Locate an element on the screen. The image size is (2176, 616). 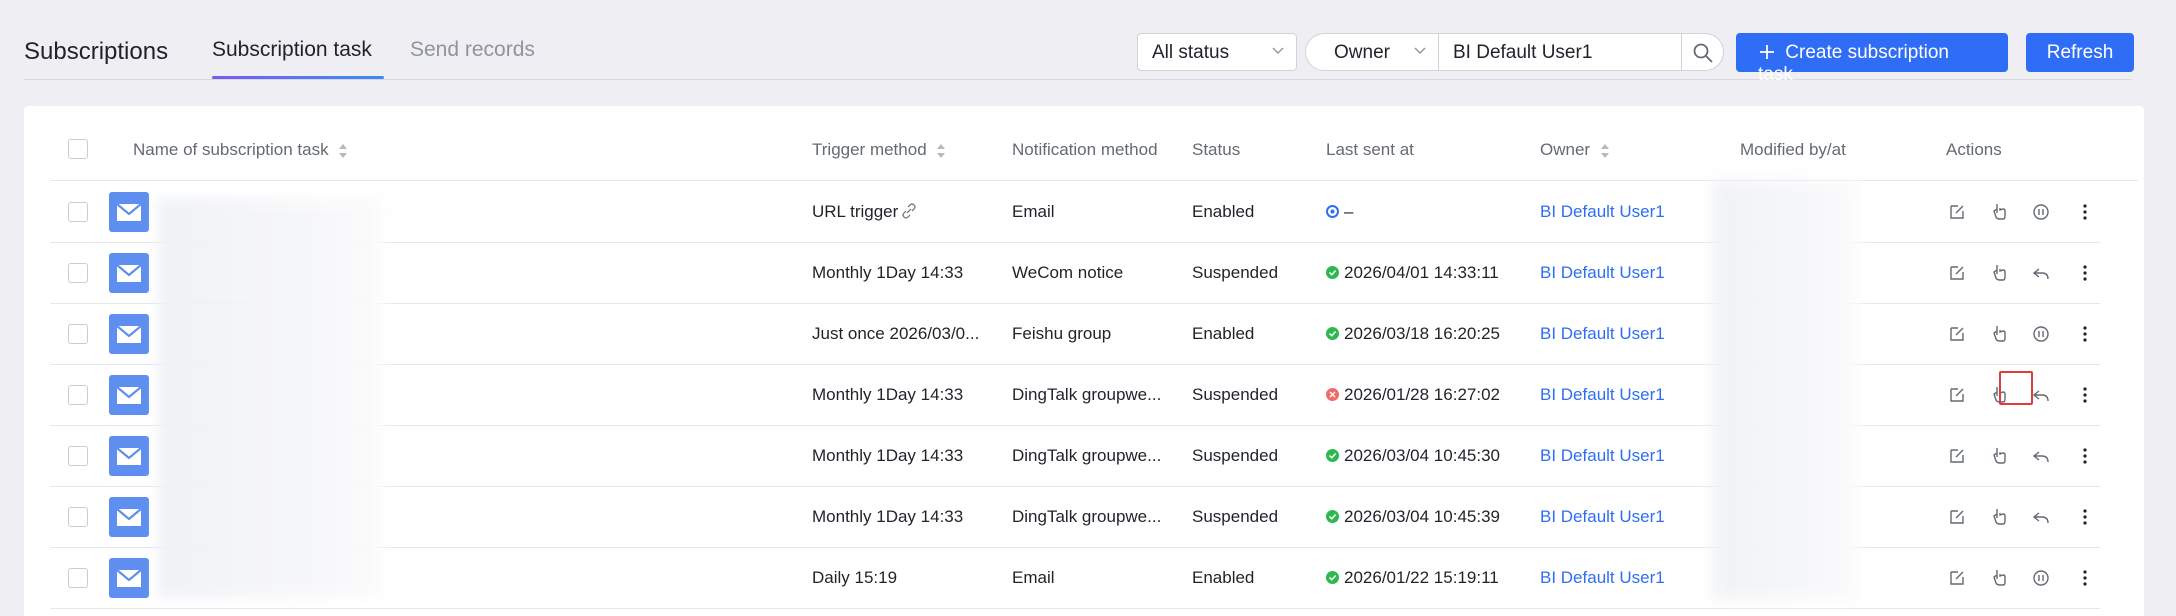
redacted-task-names is located at coordinates (271, 398).